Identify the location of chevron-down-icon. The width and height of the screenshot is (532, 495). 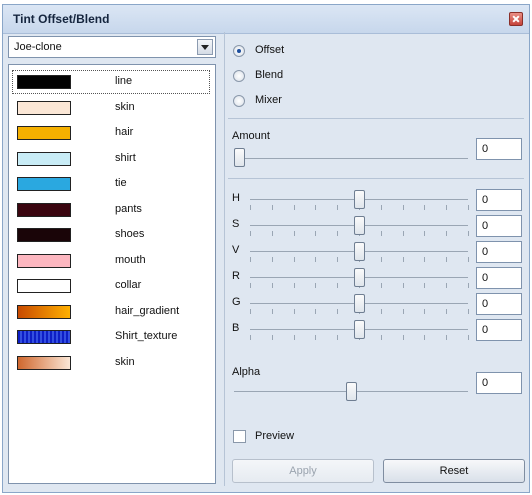
(205, 47).